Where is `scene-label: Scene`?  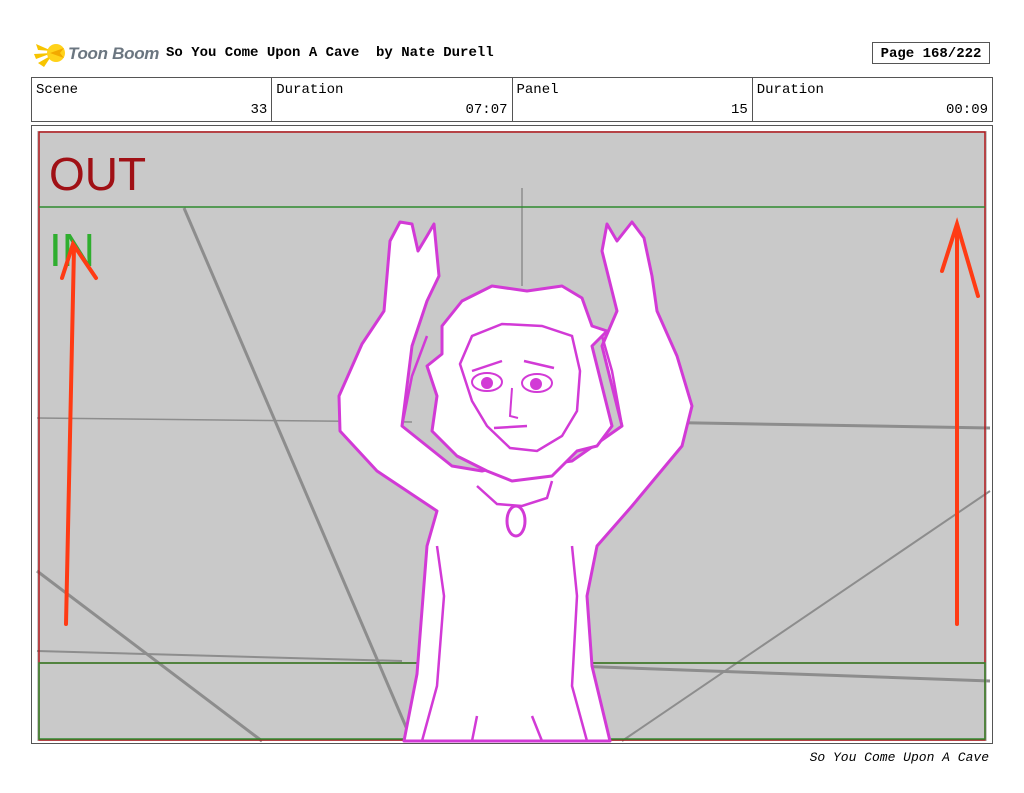 scene-label: Scene is located at coordinates (57, 90).